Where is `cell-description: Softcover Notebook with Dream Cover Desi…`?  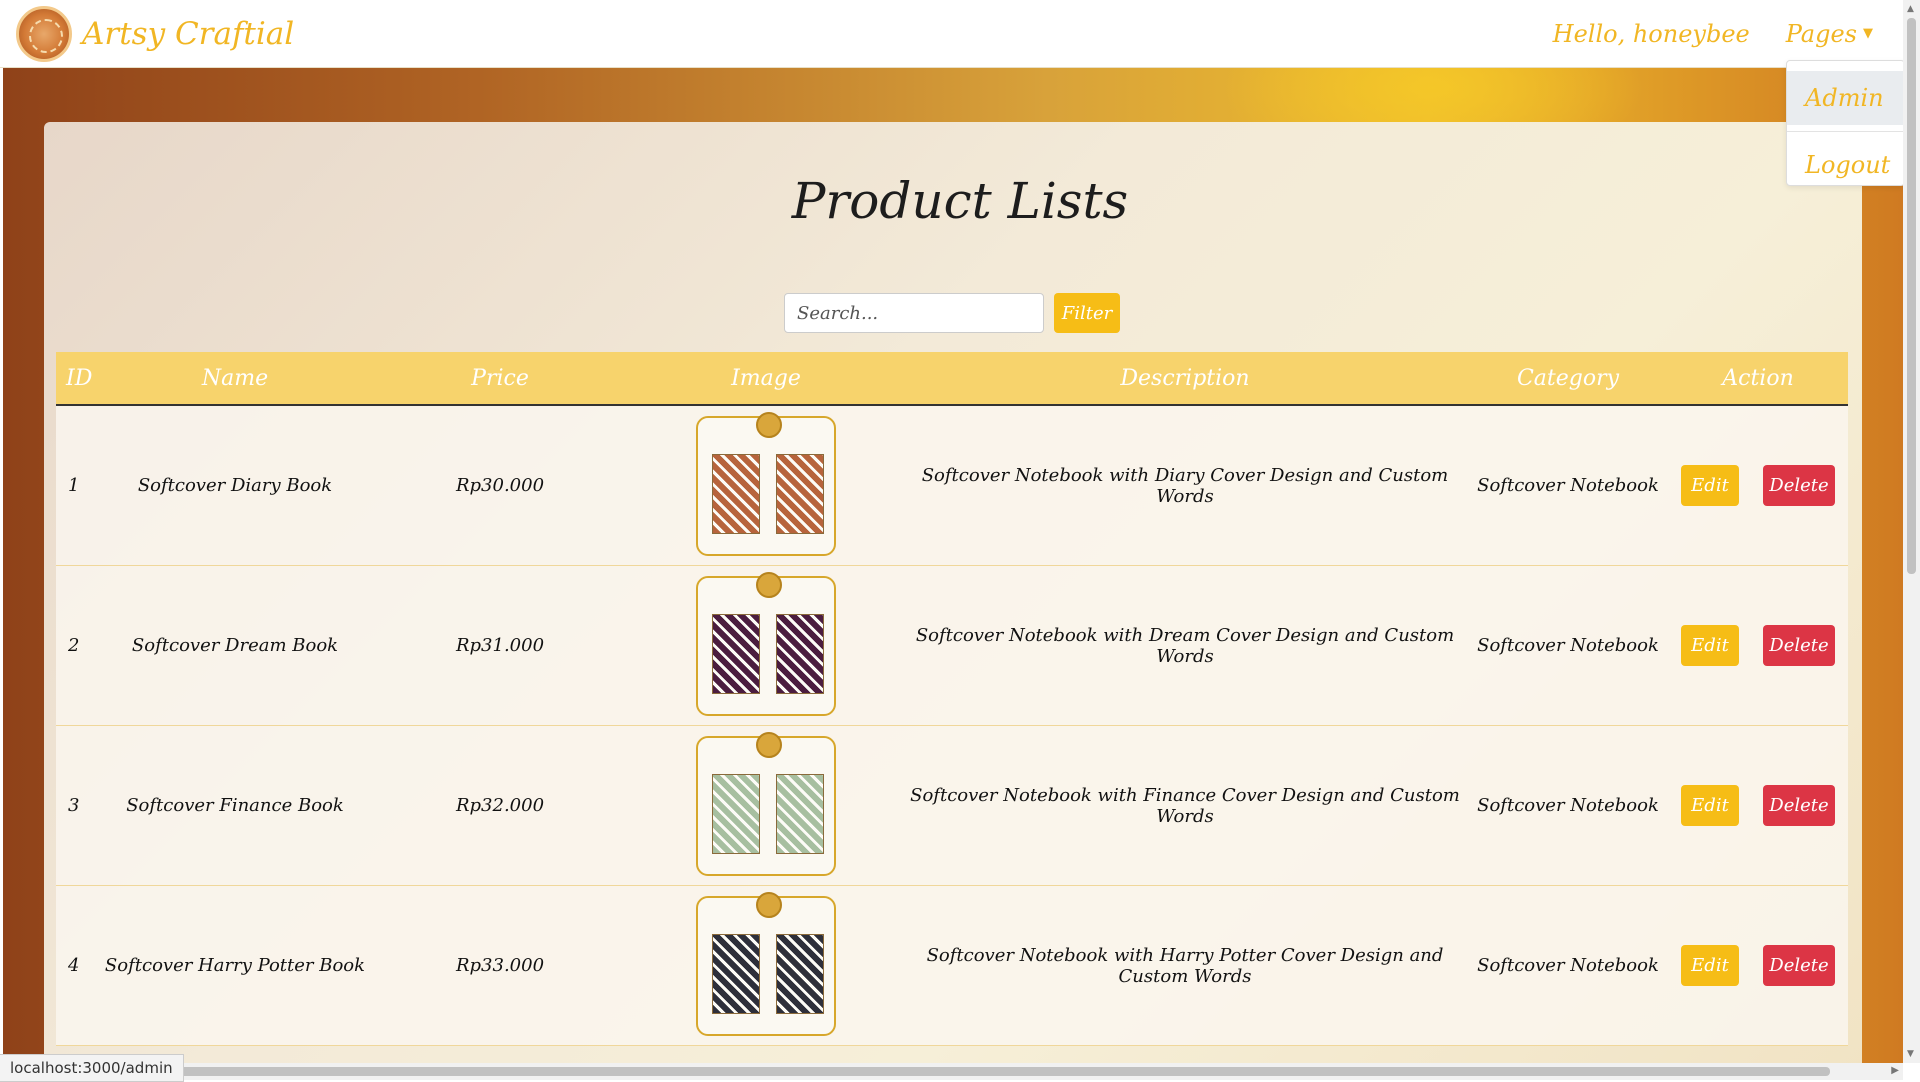 cell-description: Softcover Notebook with Dream Cover Desi… is located at coordinates (1185, 645).